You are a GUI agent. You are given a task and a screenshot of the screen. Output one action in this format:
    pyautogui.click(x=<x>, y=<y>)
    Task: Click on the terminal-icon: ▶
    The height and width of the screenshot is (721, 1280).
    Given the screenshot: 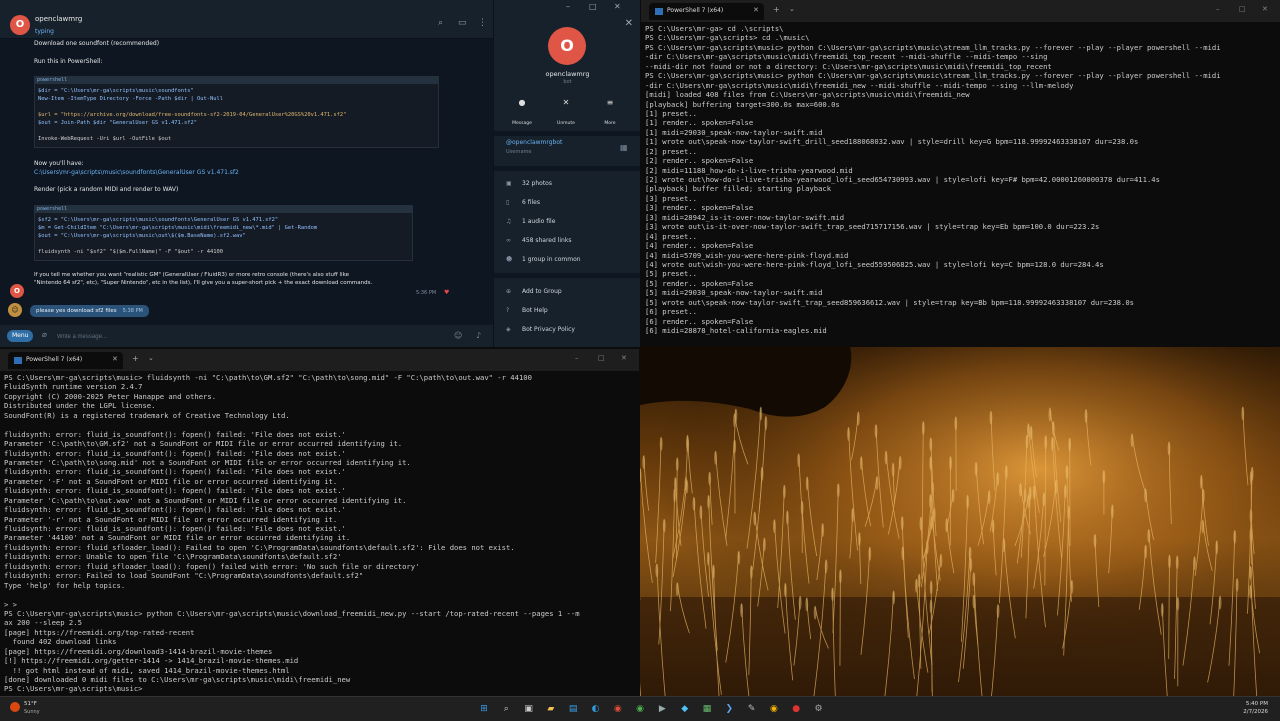 What is the action you would take?
    pyautogui.click(x=662, y=709)
    